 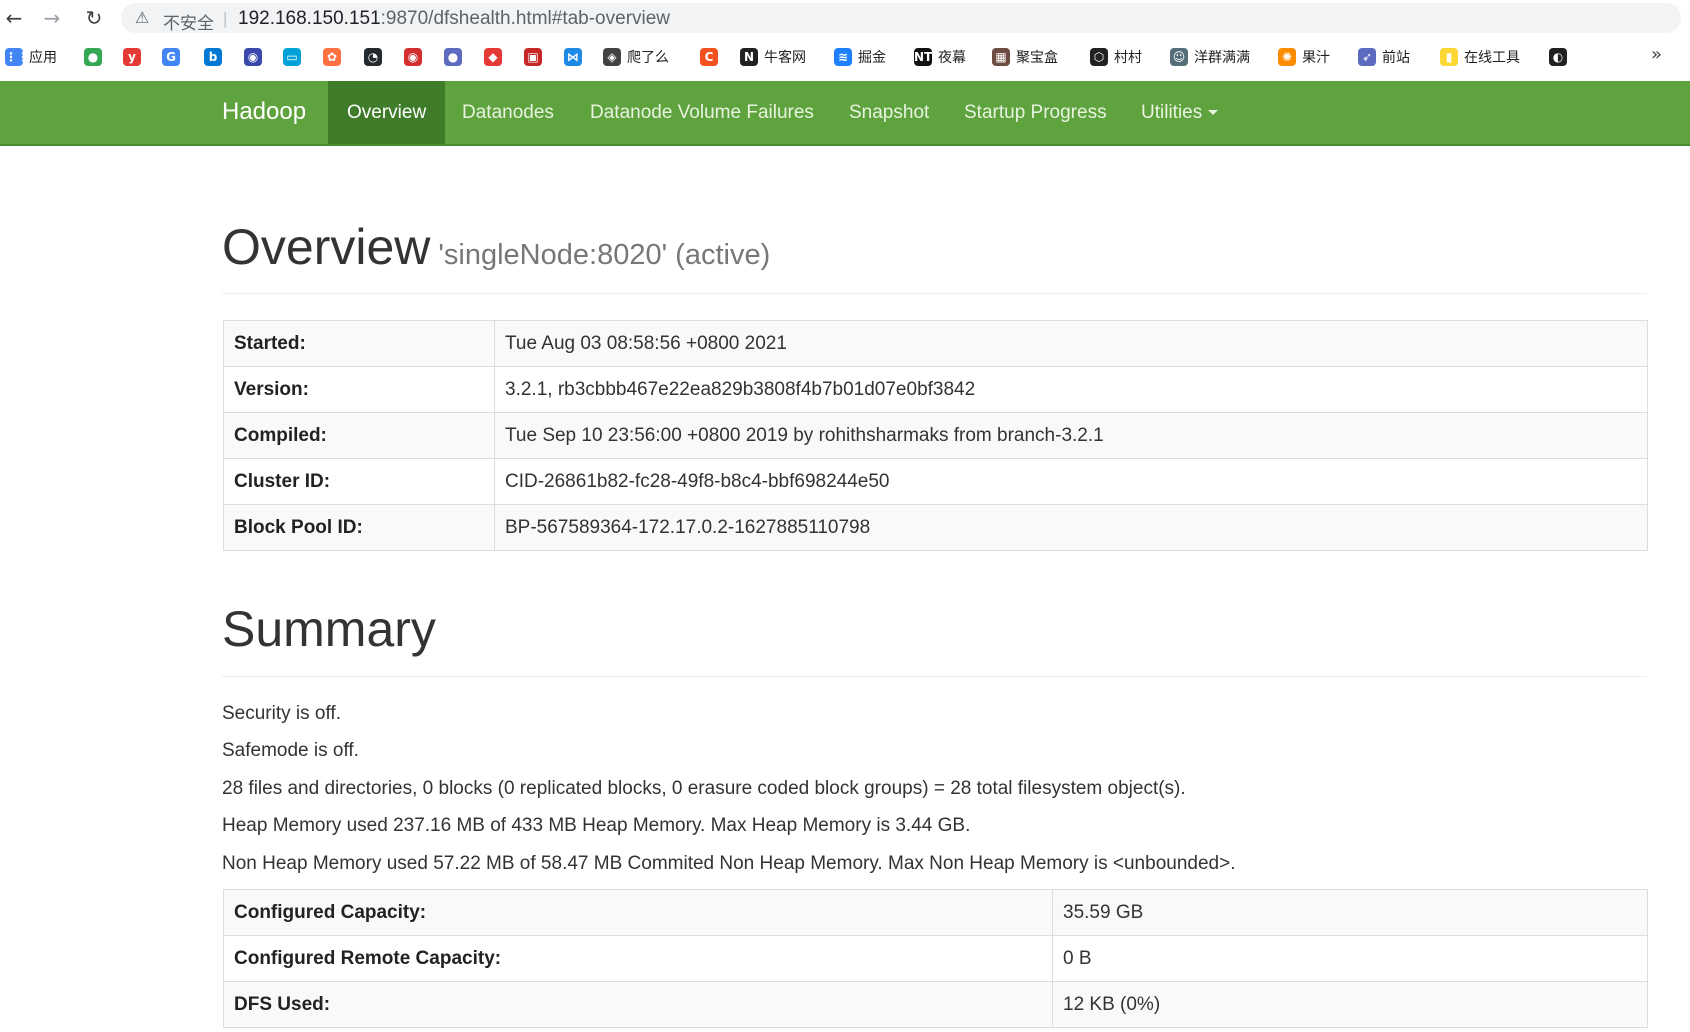 I want to click on bookmark-label: 洋群满满, so click(x=1222, y=58).